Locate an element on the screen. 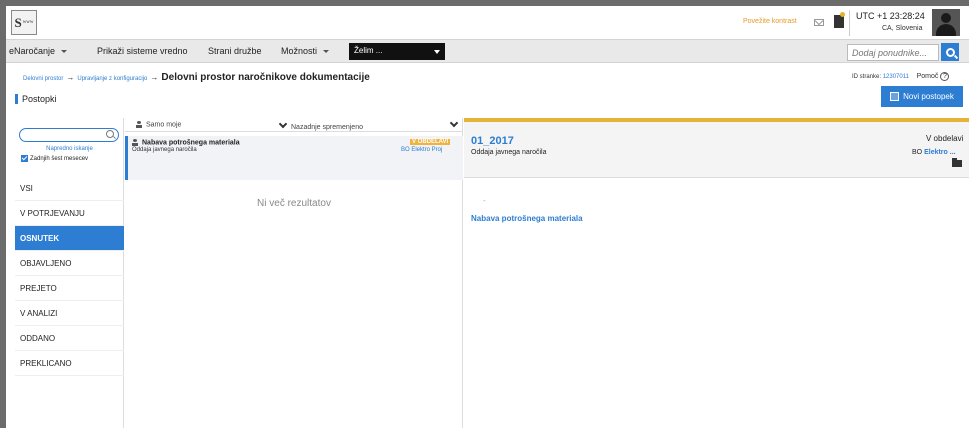 This screenshot has height=428, width=969. detail-org-prefix: BO is located at coordinates (917, 152).